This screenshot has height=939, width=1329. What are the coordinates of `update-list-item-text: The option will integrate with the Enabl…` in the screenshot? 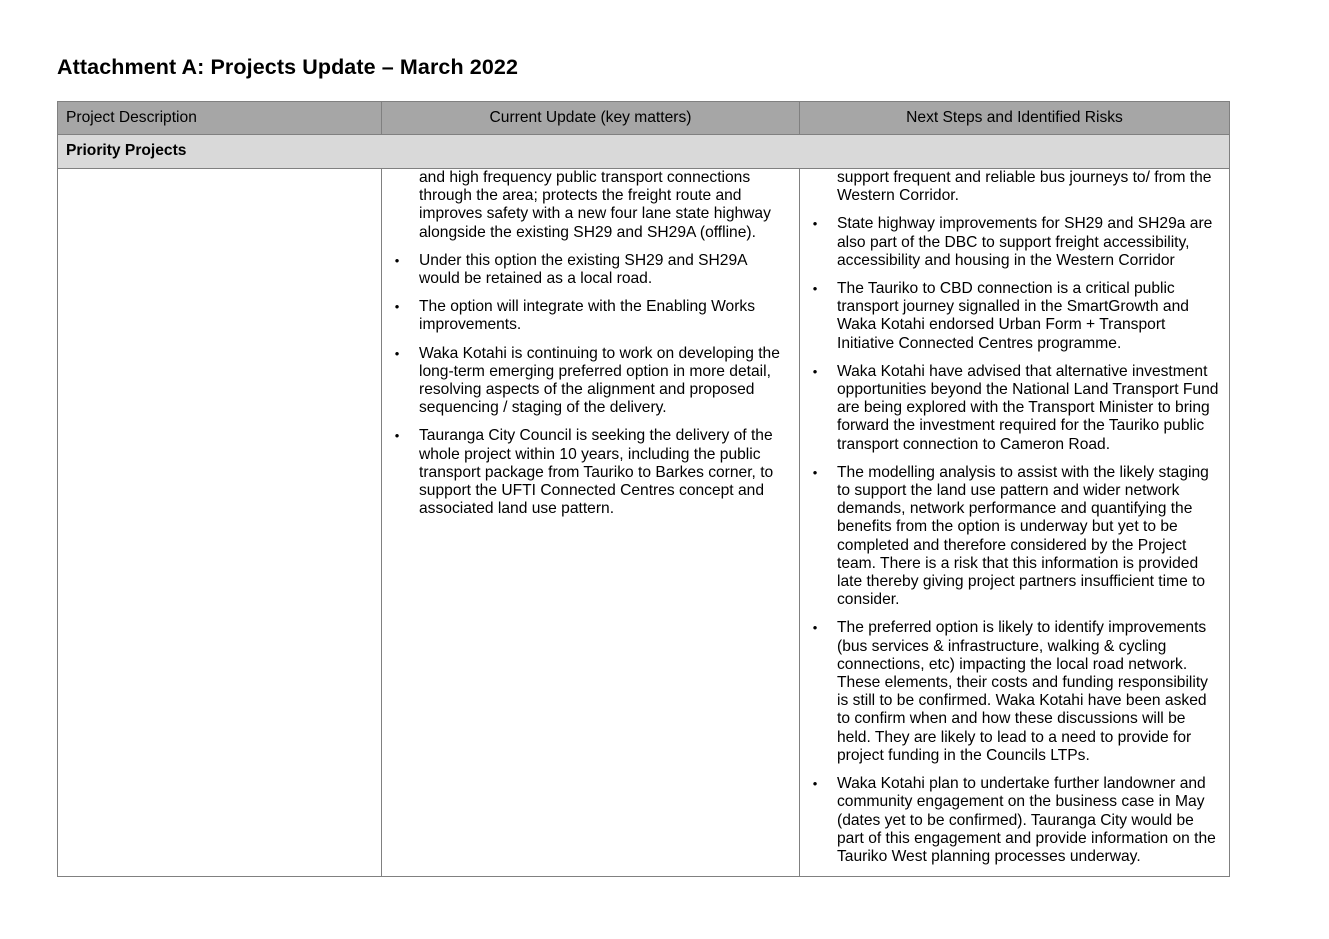 It's located at (587, 316).